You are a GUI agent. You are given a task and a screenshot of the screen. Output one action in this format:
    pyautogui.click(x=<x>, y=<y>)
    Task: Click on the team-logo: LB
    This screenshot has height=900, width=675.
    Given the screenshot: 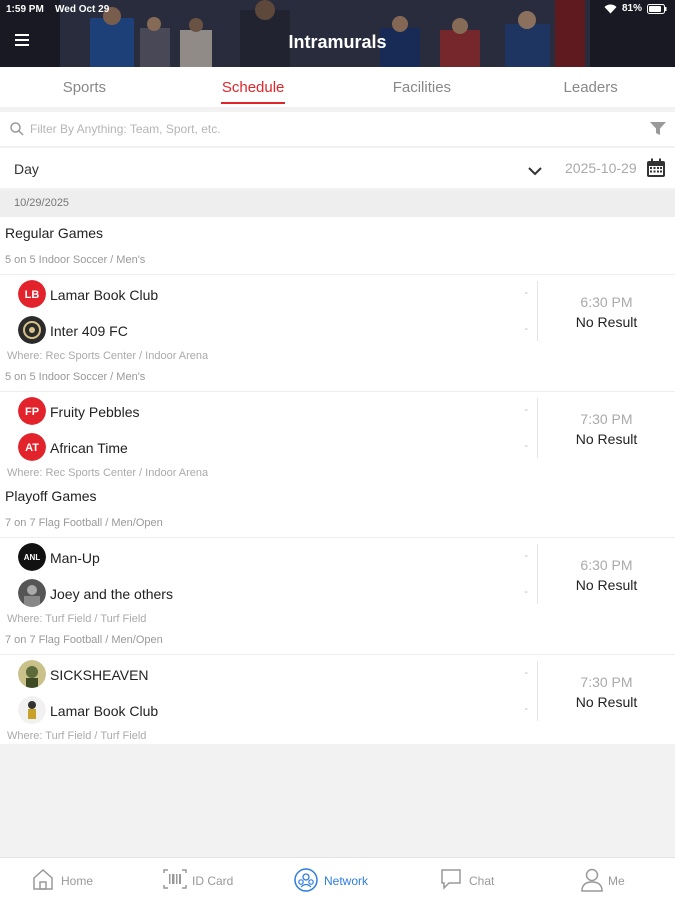 What is the action you would take?
    pyautogui.click(x=32, y=294)
    